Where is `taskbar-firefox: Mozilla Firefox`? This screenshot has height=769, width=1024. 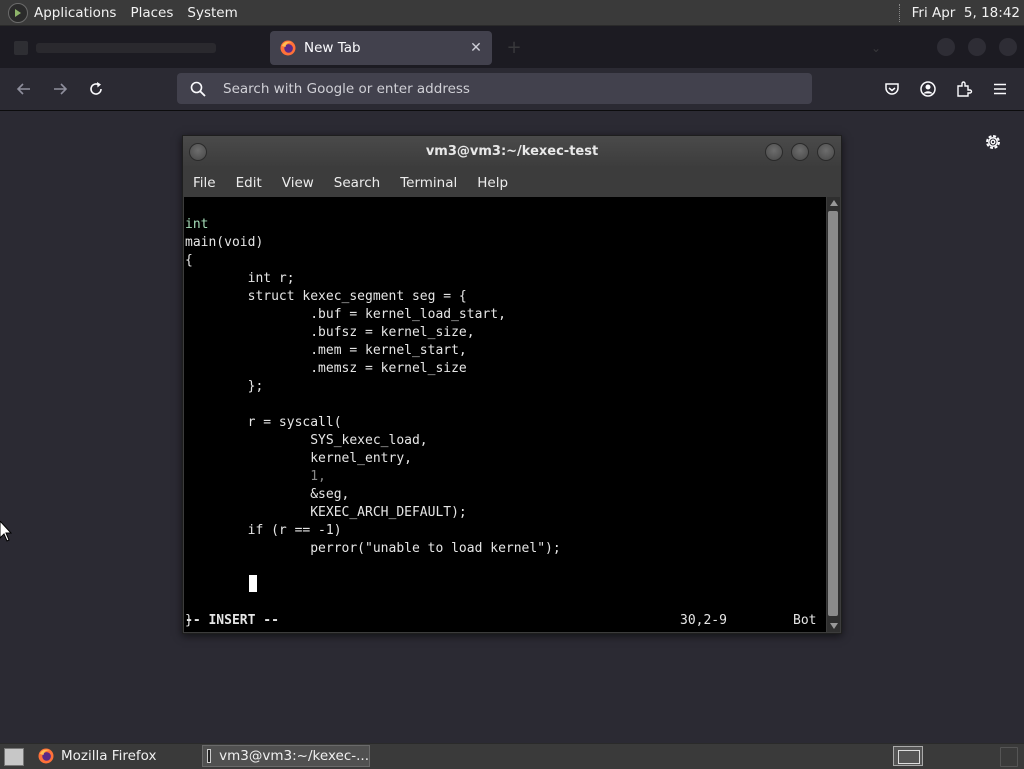 taskbar-firefox: Mozilla Firefox is located at coordinates (116, 756).